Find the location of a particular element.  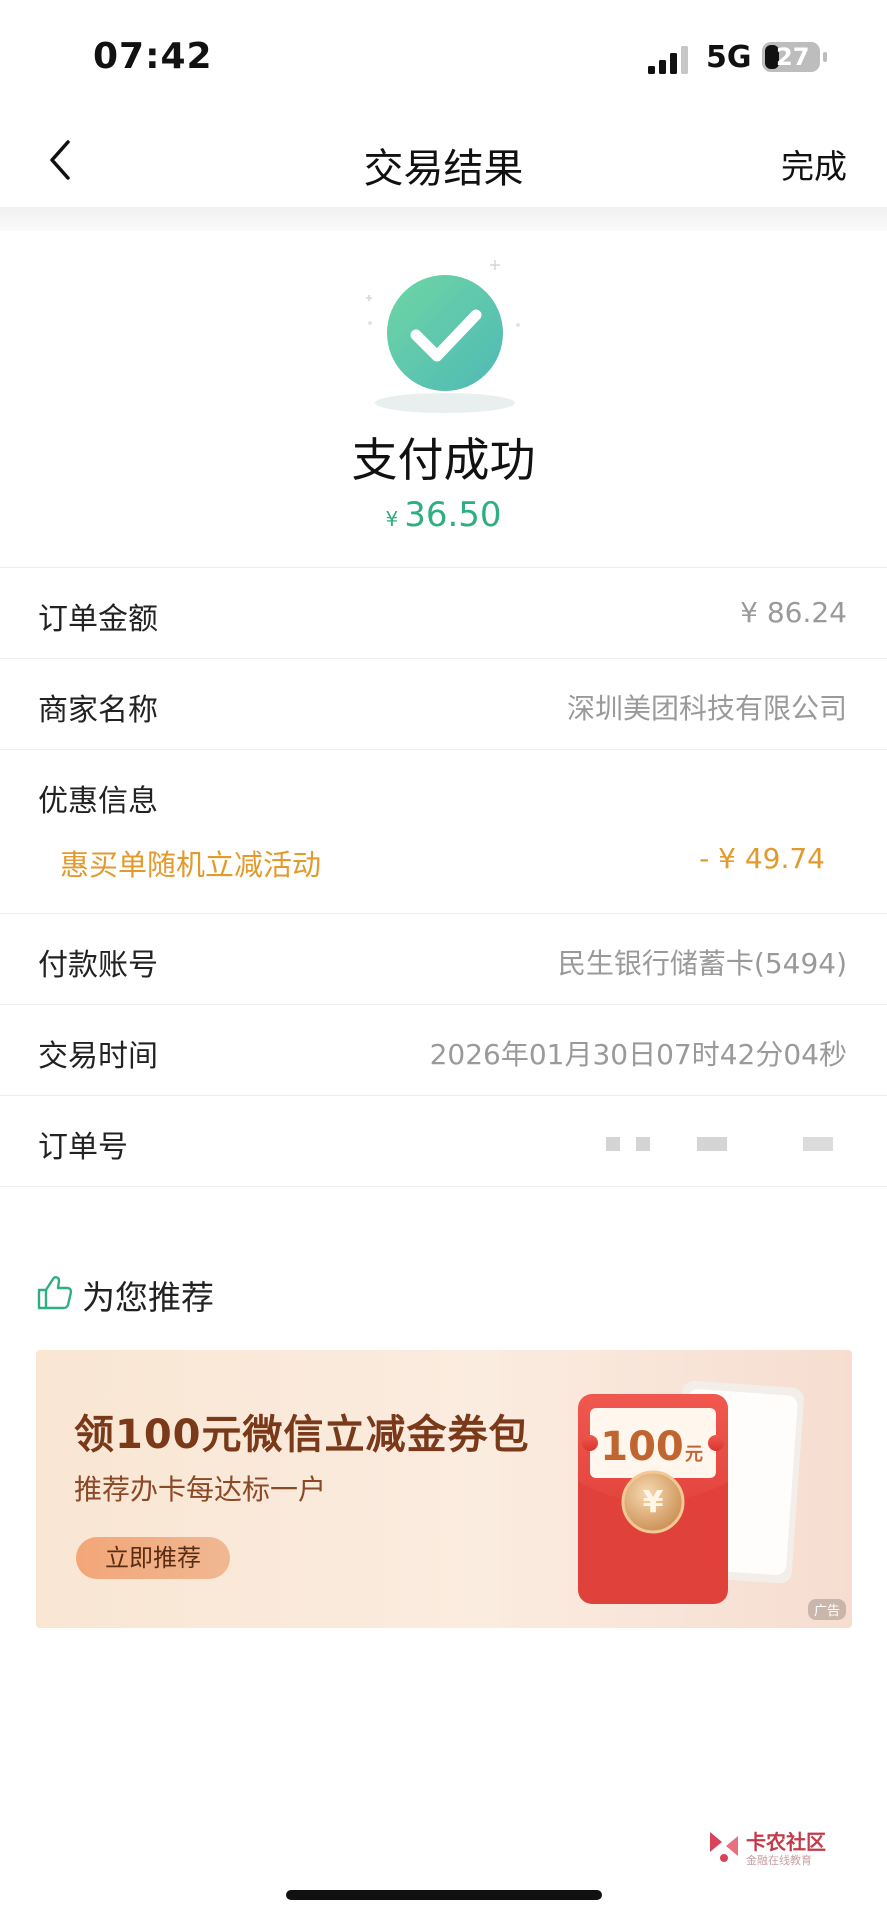

status-time: 07:42 is located at coordinates (153, 56).